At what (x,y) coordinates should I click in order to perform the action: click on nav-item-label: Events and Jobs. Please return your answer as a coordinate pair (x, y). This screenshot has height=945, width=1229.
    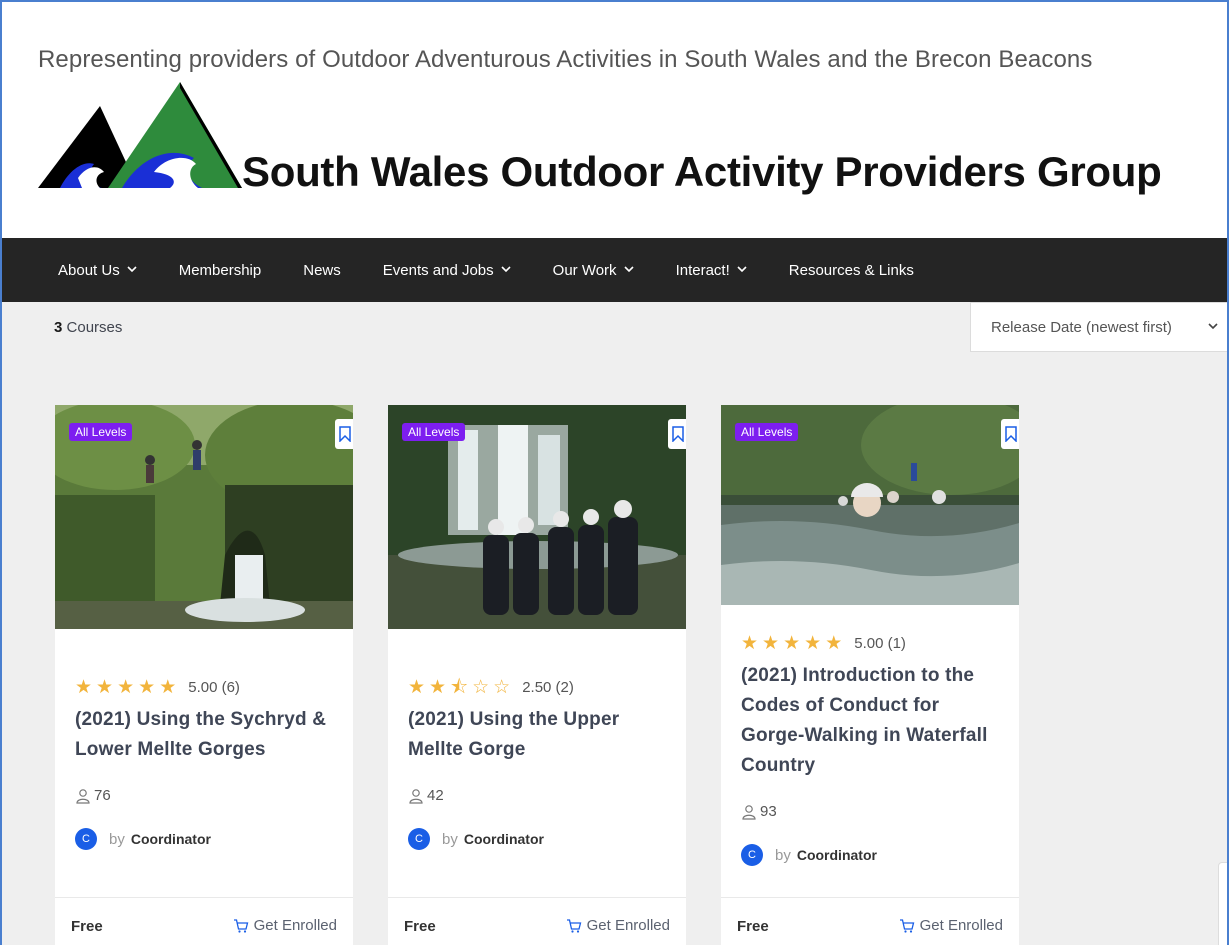
    Looking at the image, I should click on (438, 270).